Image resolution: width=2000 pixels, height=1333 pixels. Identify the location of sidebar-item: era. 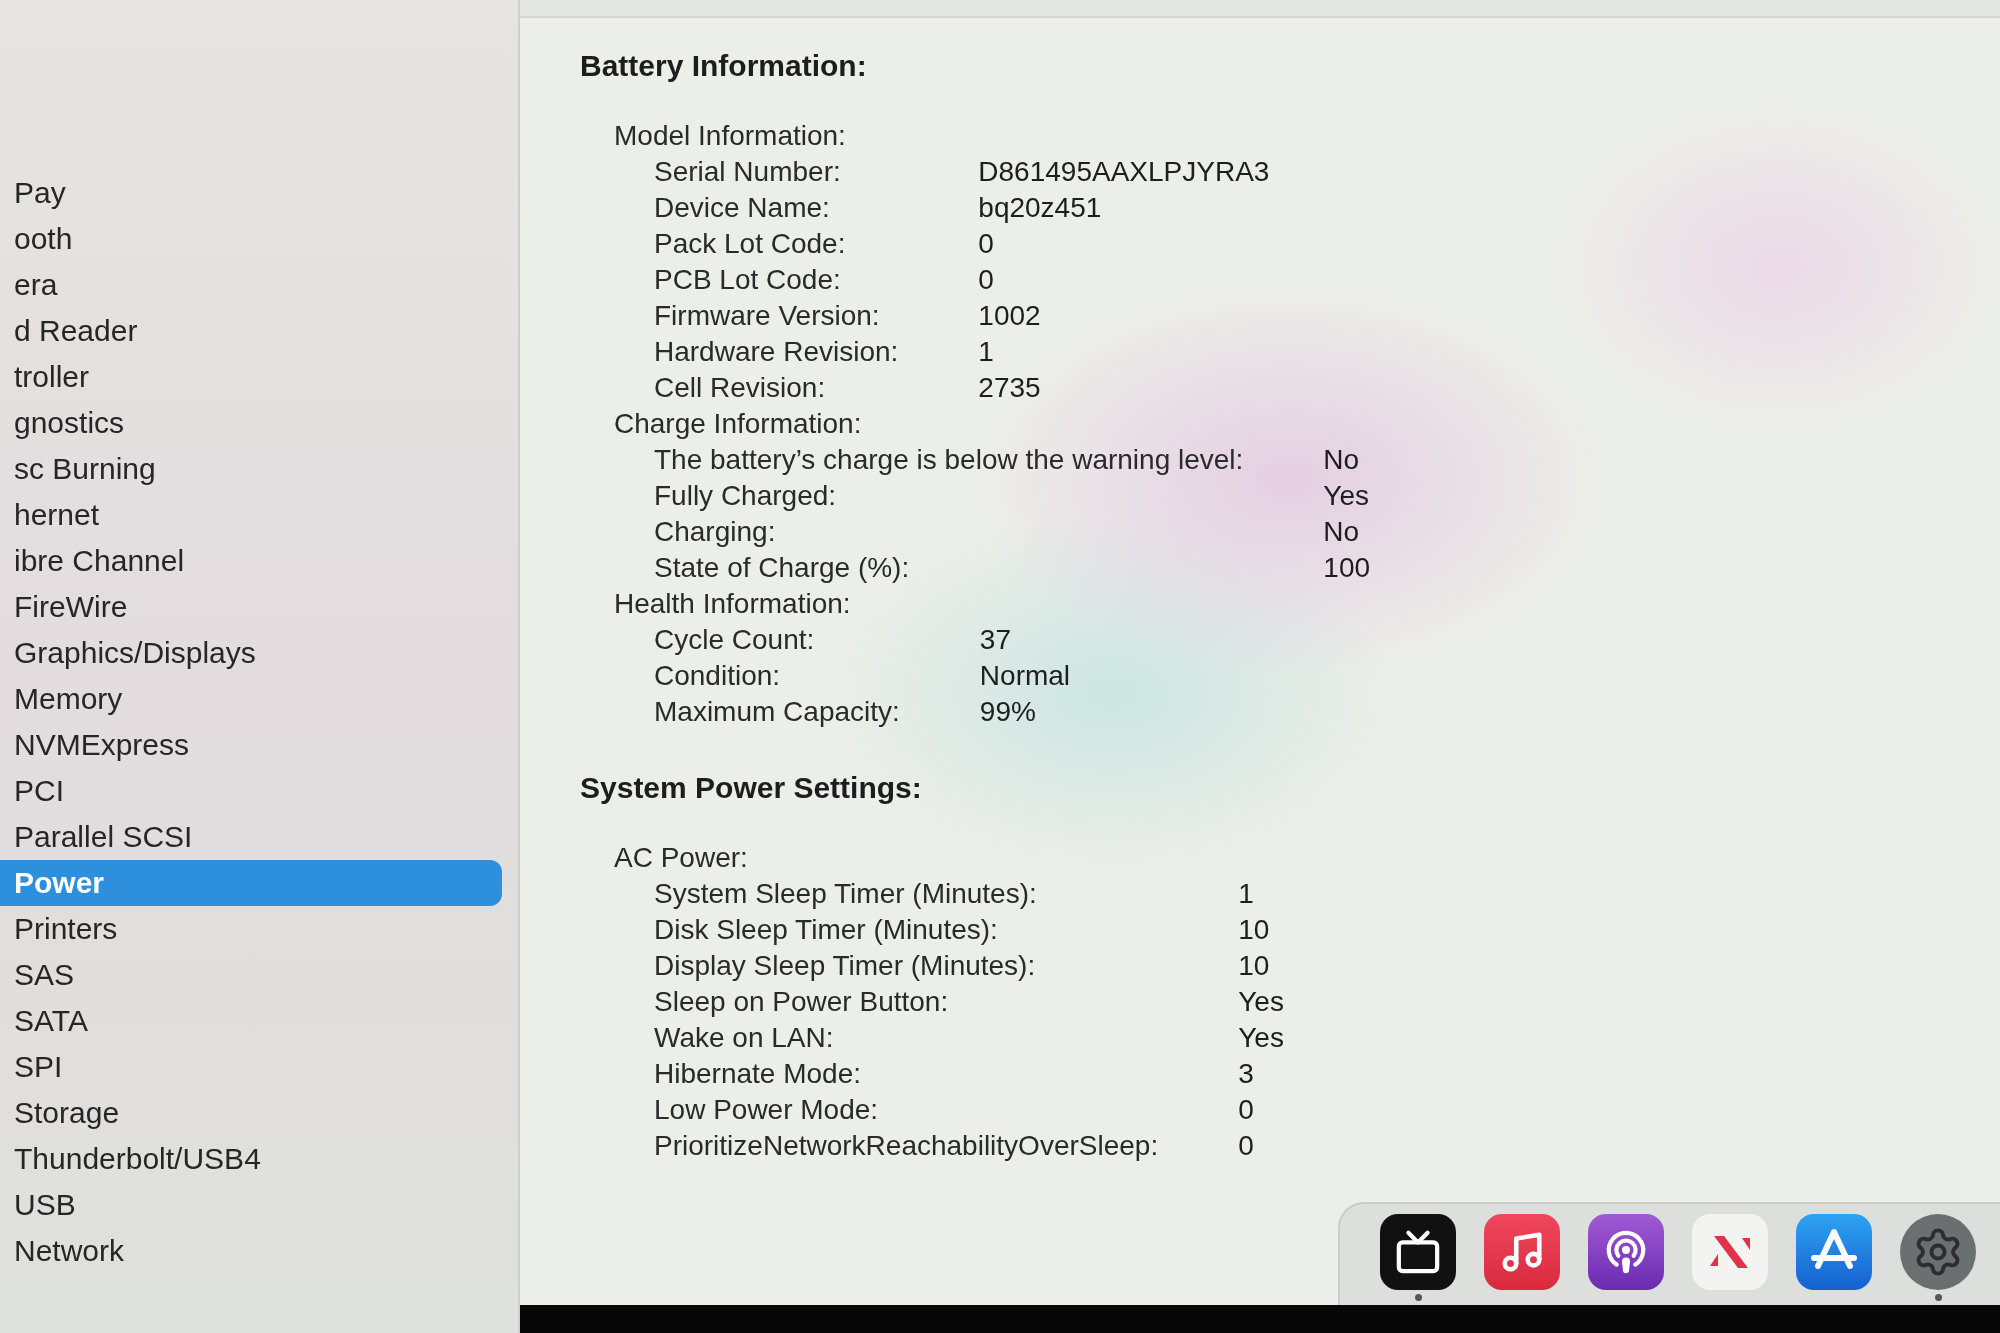
(251, 285).